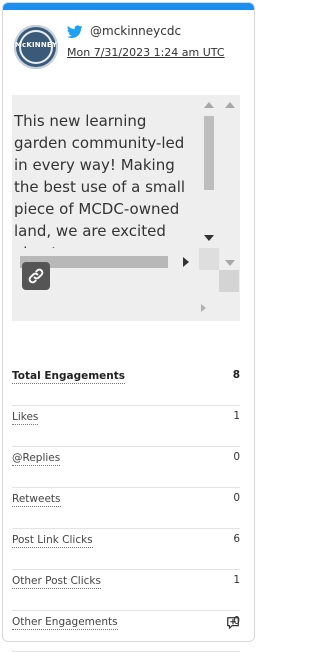 The image size is (320, 652). What do you see at coordinates (128, 6) in the screenshot?
I see `card-accent-bar` at bounding box center [128, 6].